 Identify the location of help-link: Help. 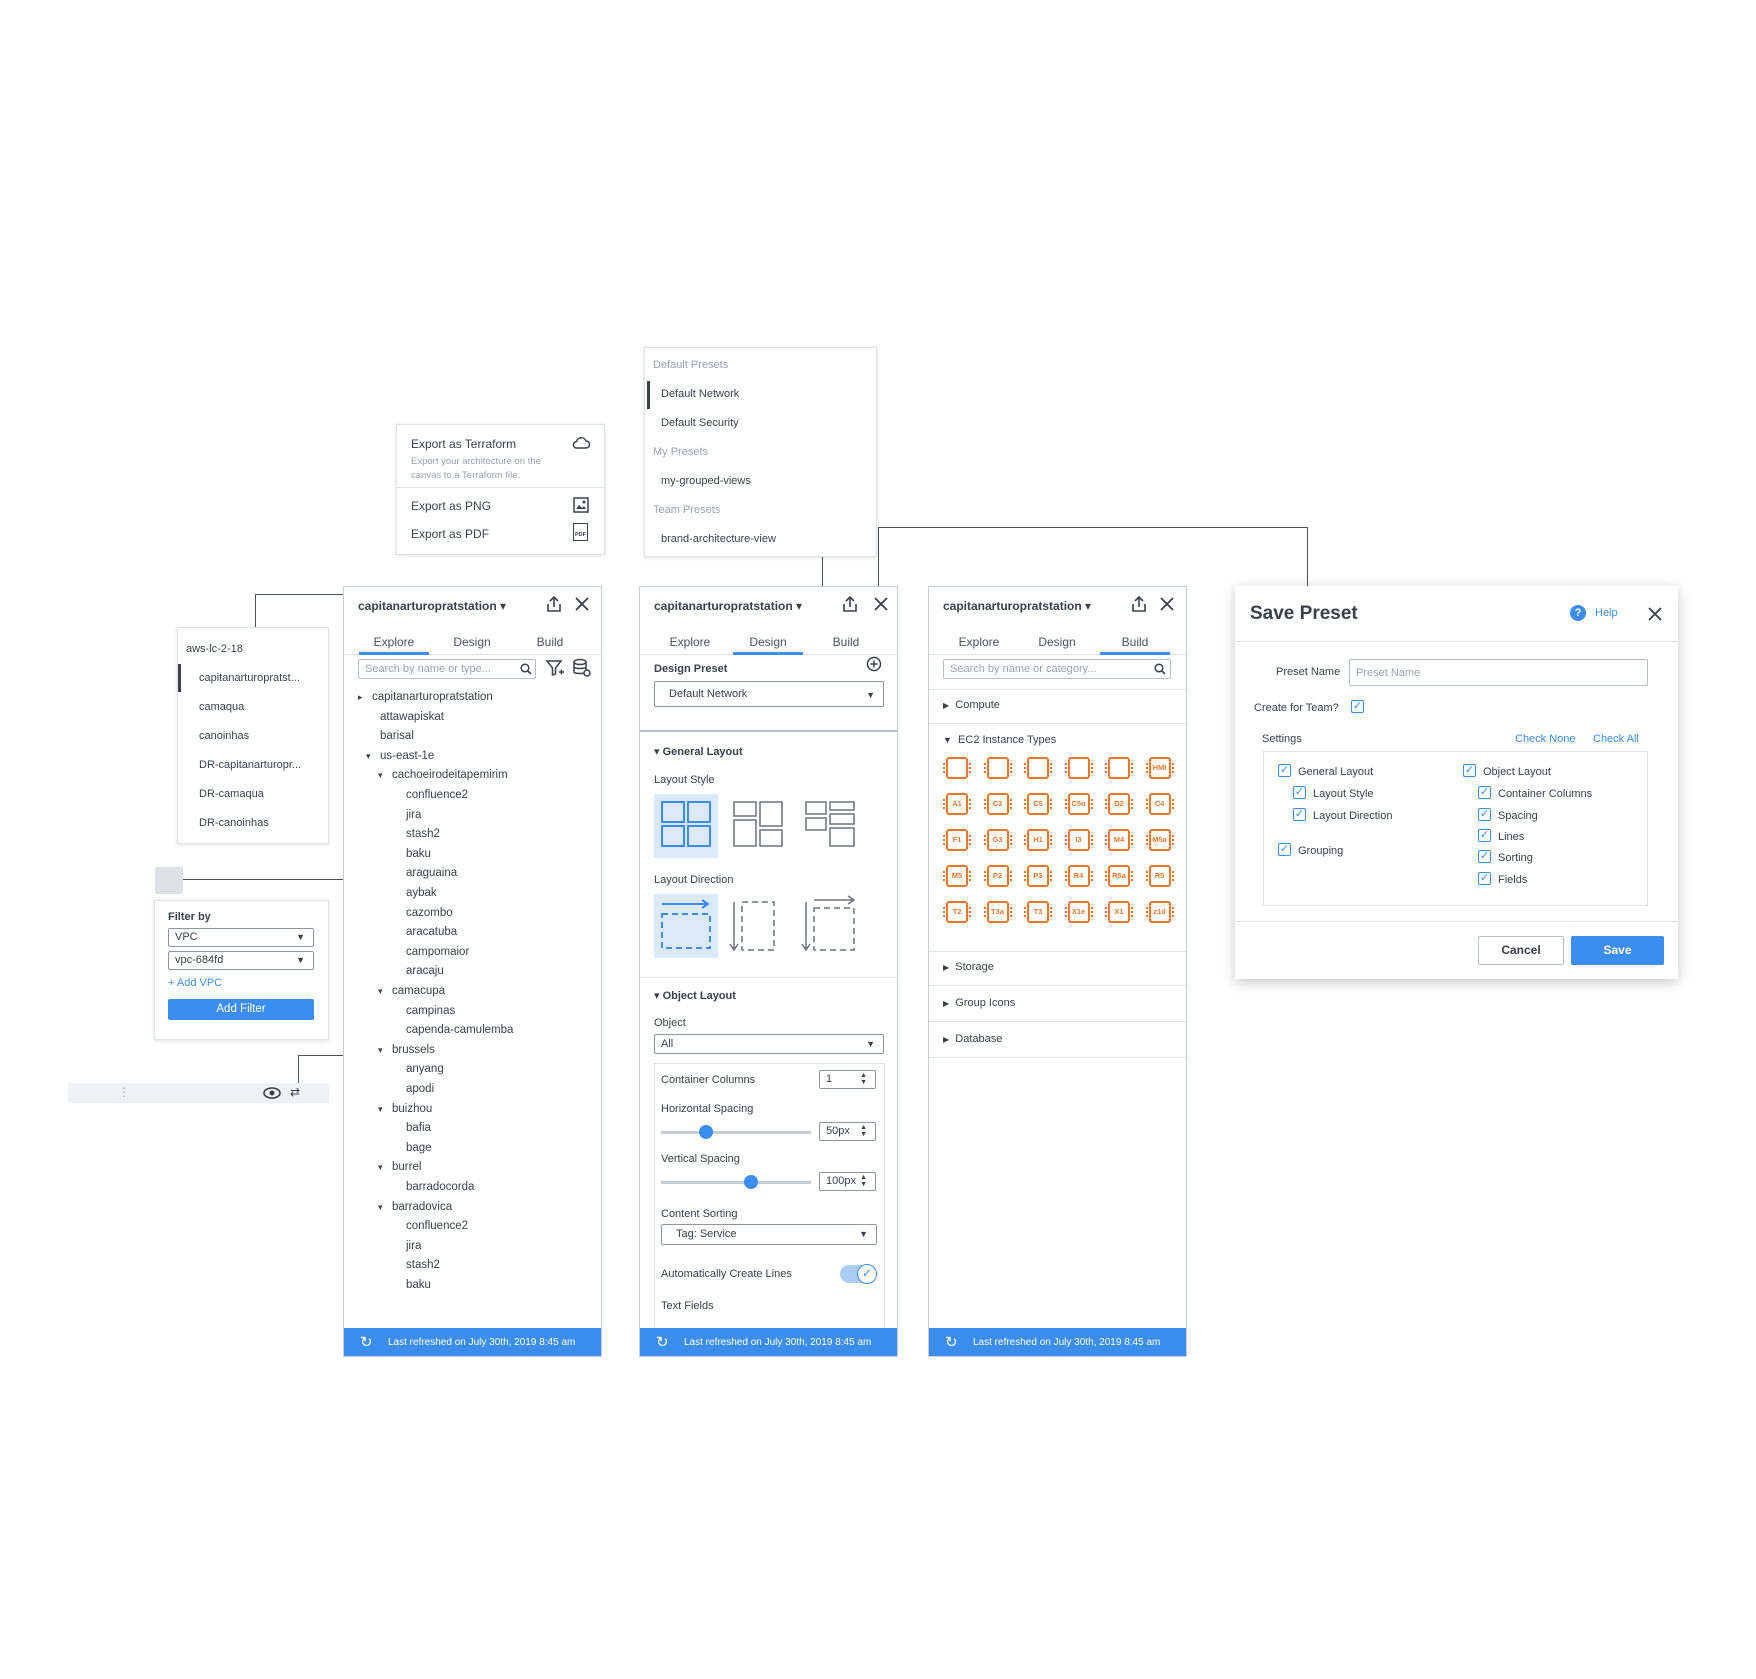
(1606, 613).